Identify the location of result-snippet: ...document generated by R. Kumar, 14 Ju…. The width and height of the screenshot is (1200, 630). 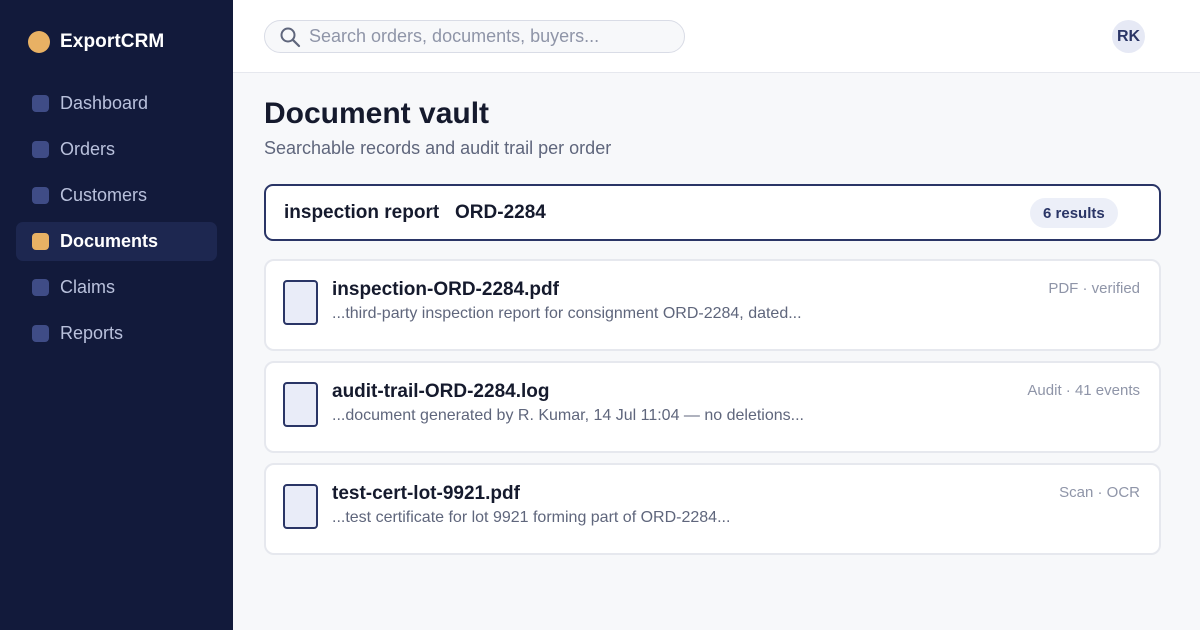
(568, 415).